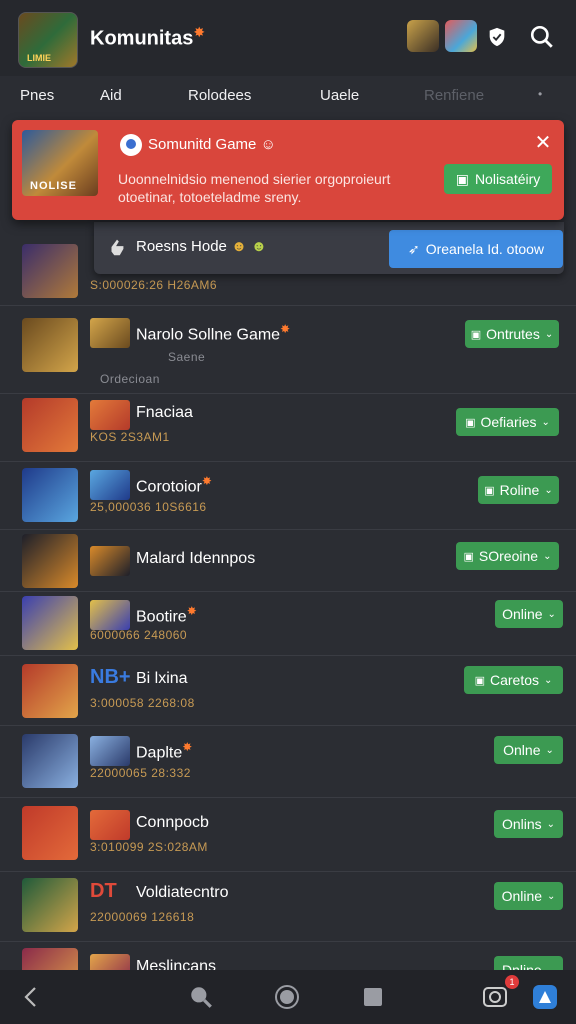 This screenshot has width=576, height=1024. What do you see at coordinates (288, 835) in the screenshot?
I see `list-item: Connpocb 3:010099 2S:028AM Onlins ⌄` at bounding box center [288, 835].